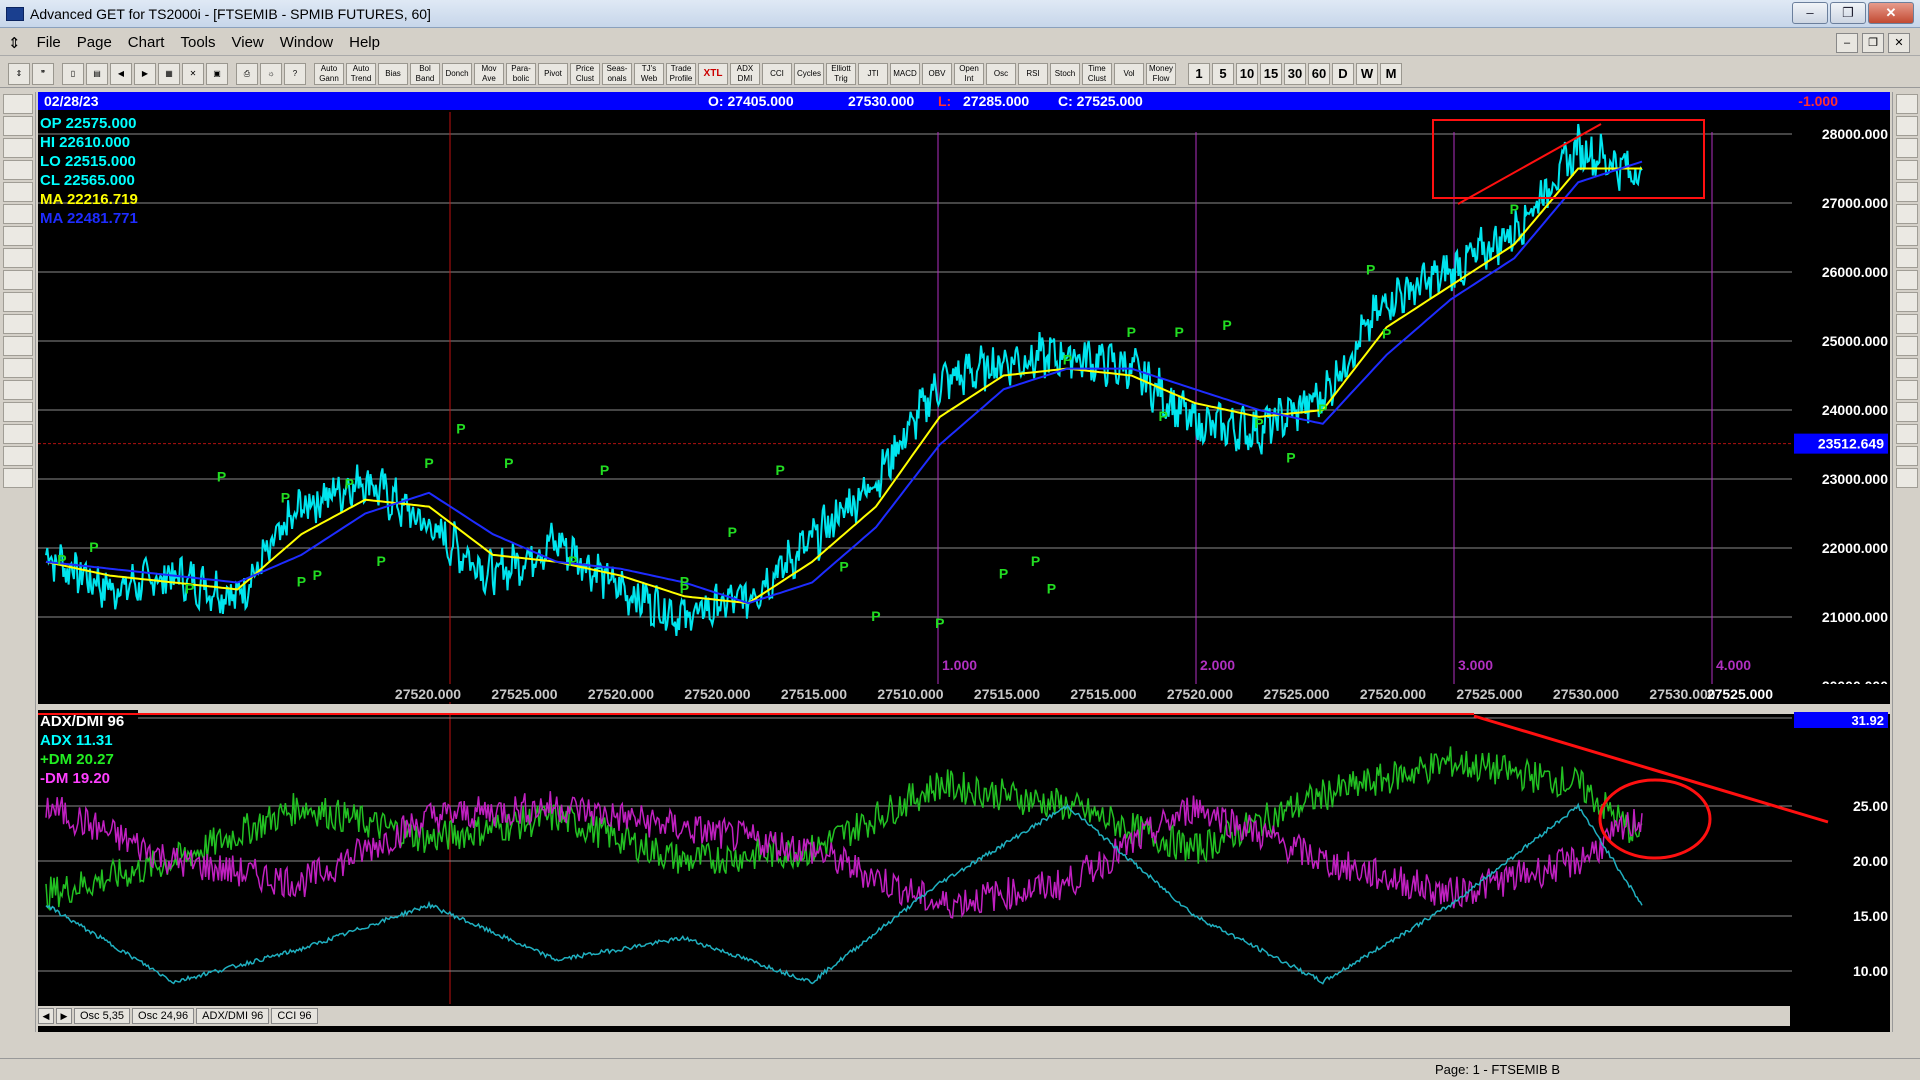 This screenshot has height=1080, width=1920. I want to click on study-button-obv: OBV, so click(937, 73).